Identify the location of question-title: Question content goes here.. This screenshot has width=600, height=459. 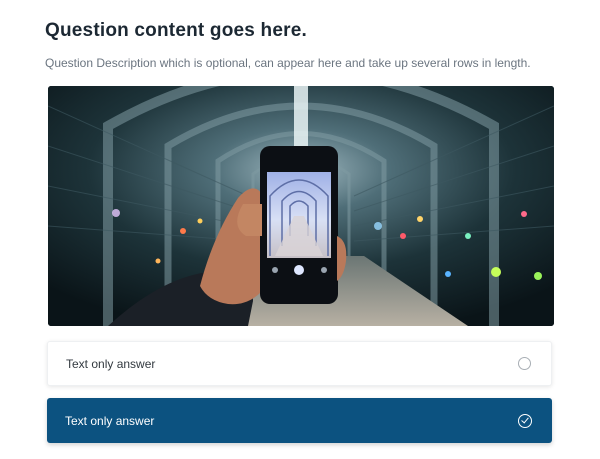
(176, 30).